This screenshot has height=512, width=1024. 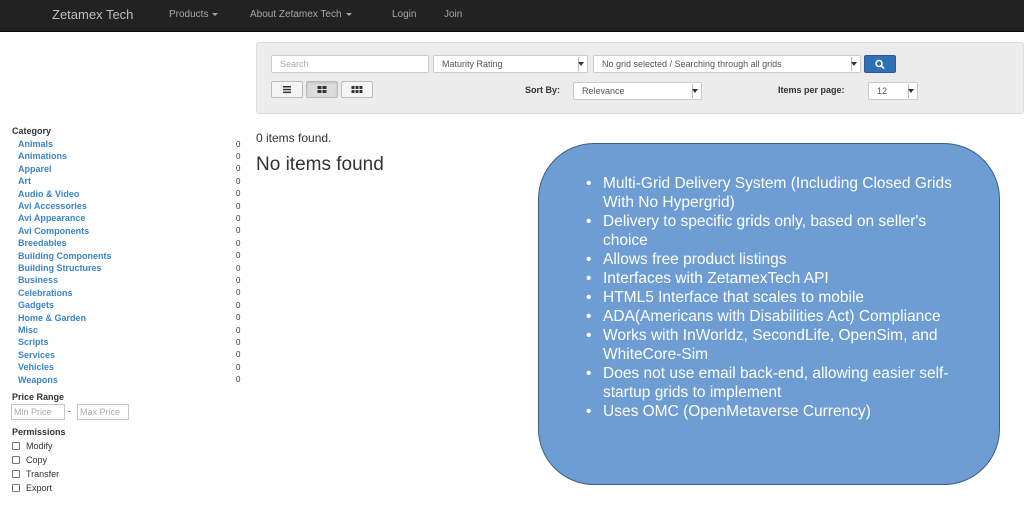 I want to click on results-count: 0 items found., so click(x=294, y=138).